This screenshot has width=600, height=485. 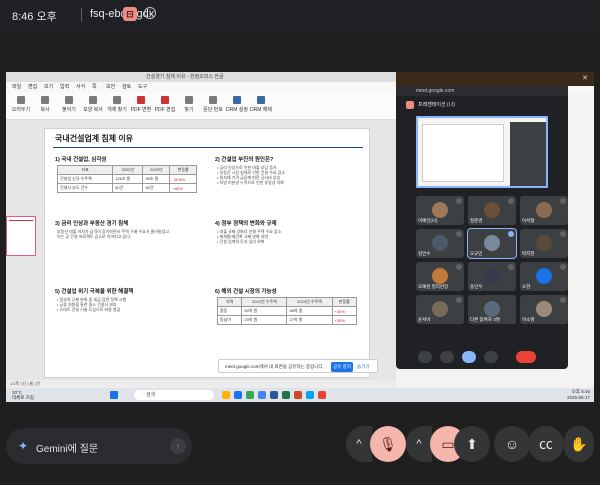 I want to click on taskbar-search: 검색, so click(x=174, y=395).